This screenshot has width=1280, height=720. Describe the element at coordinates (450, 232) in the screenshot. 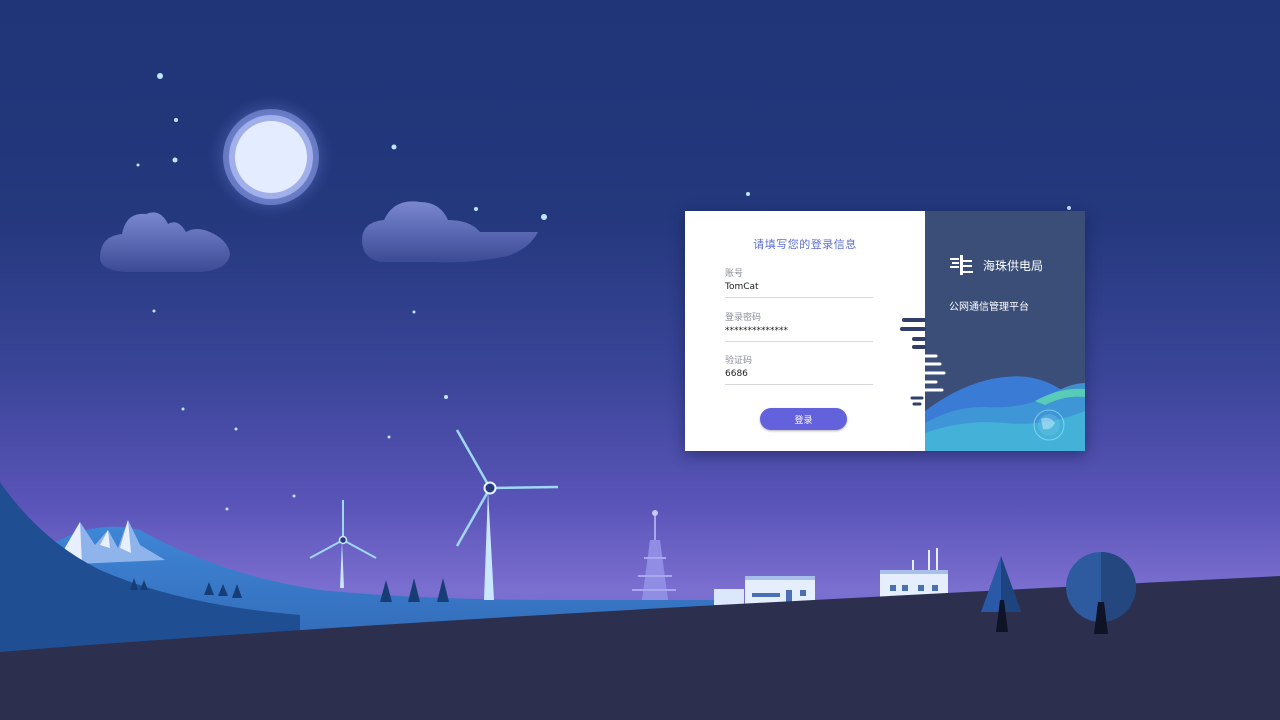

I see `cloud-right-icon` at that location.